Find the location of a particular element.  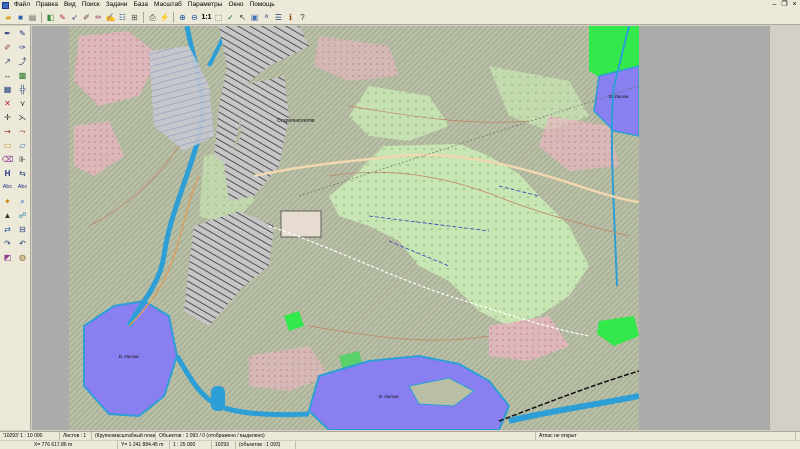

pen-tool-icon: ✒ is located at coordinates (7, 33).